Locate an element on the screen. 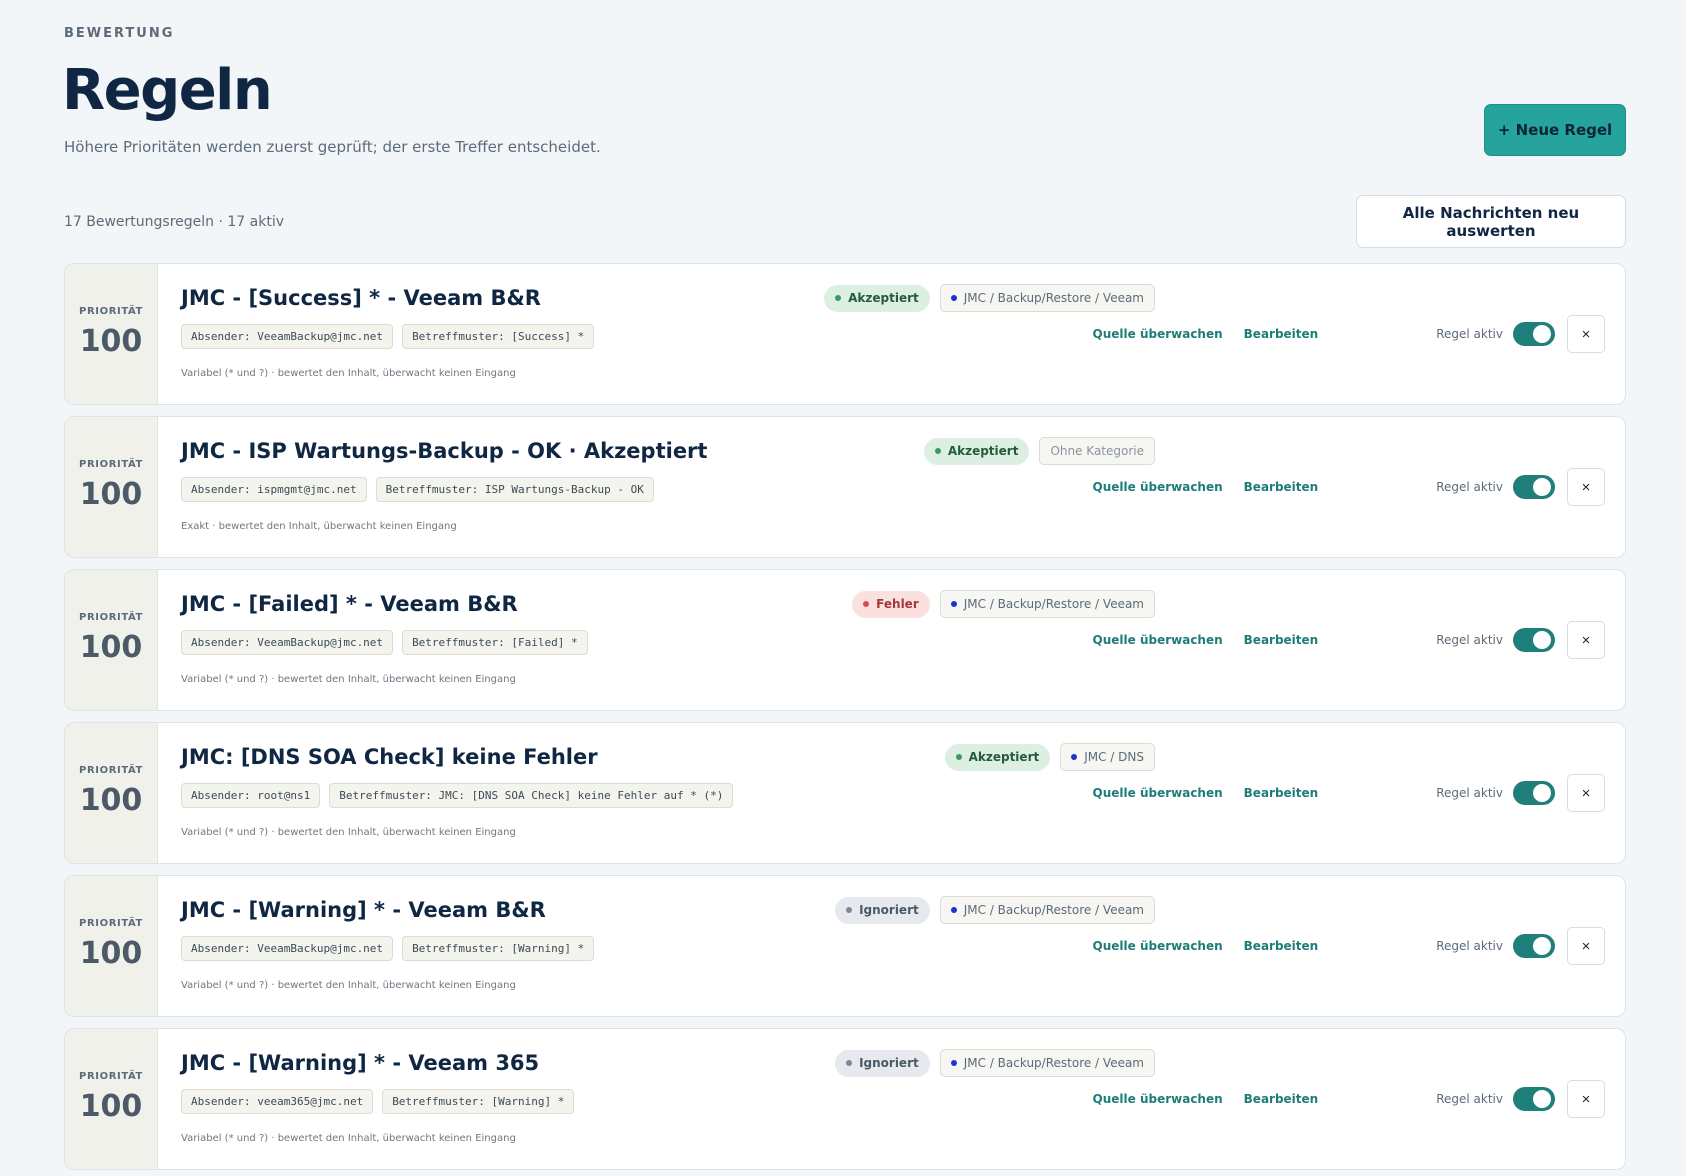  status-label: Fehler is located at coordinates (897, 604).